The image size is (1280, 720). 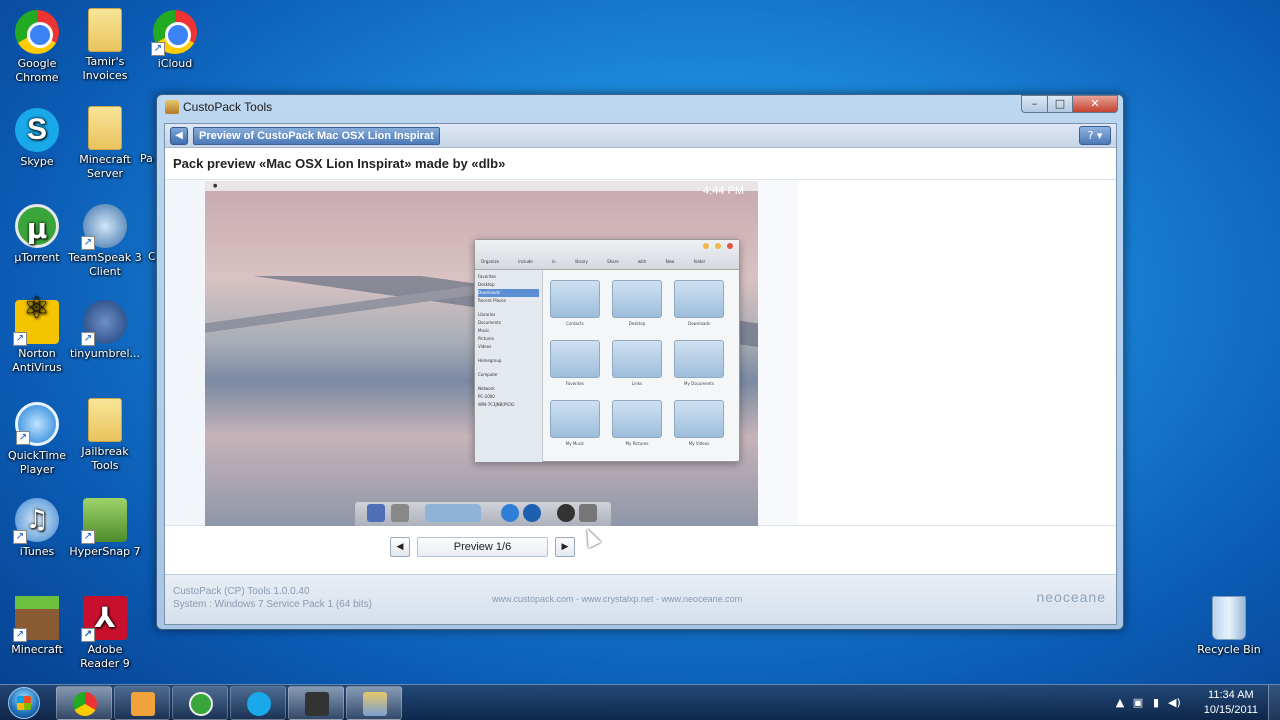 I want to click on desktop-icon-jailbreak-tools: Jailbreak Tools, so click(x=105, y=435).